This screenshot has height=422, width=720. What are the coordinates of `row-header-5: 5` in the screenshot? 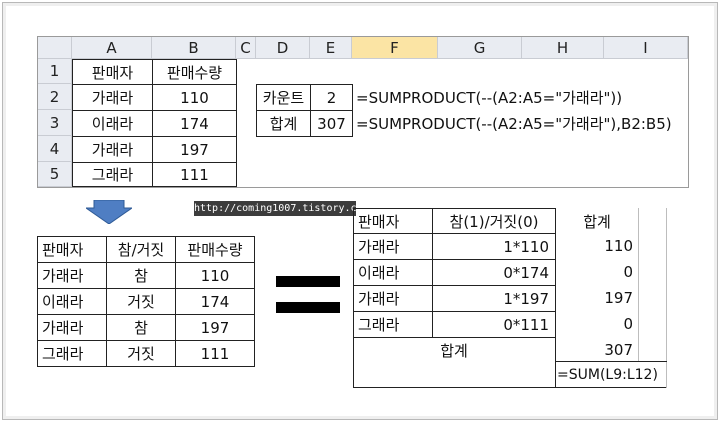 It's located at (55, 174).